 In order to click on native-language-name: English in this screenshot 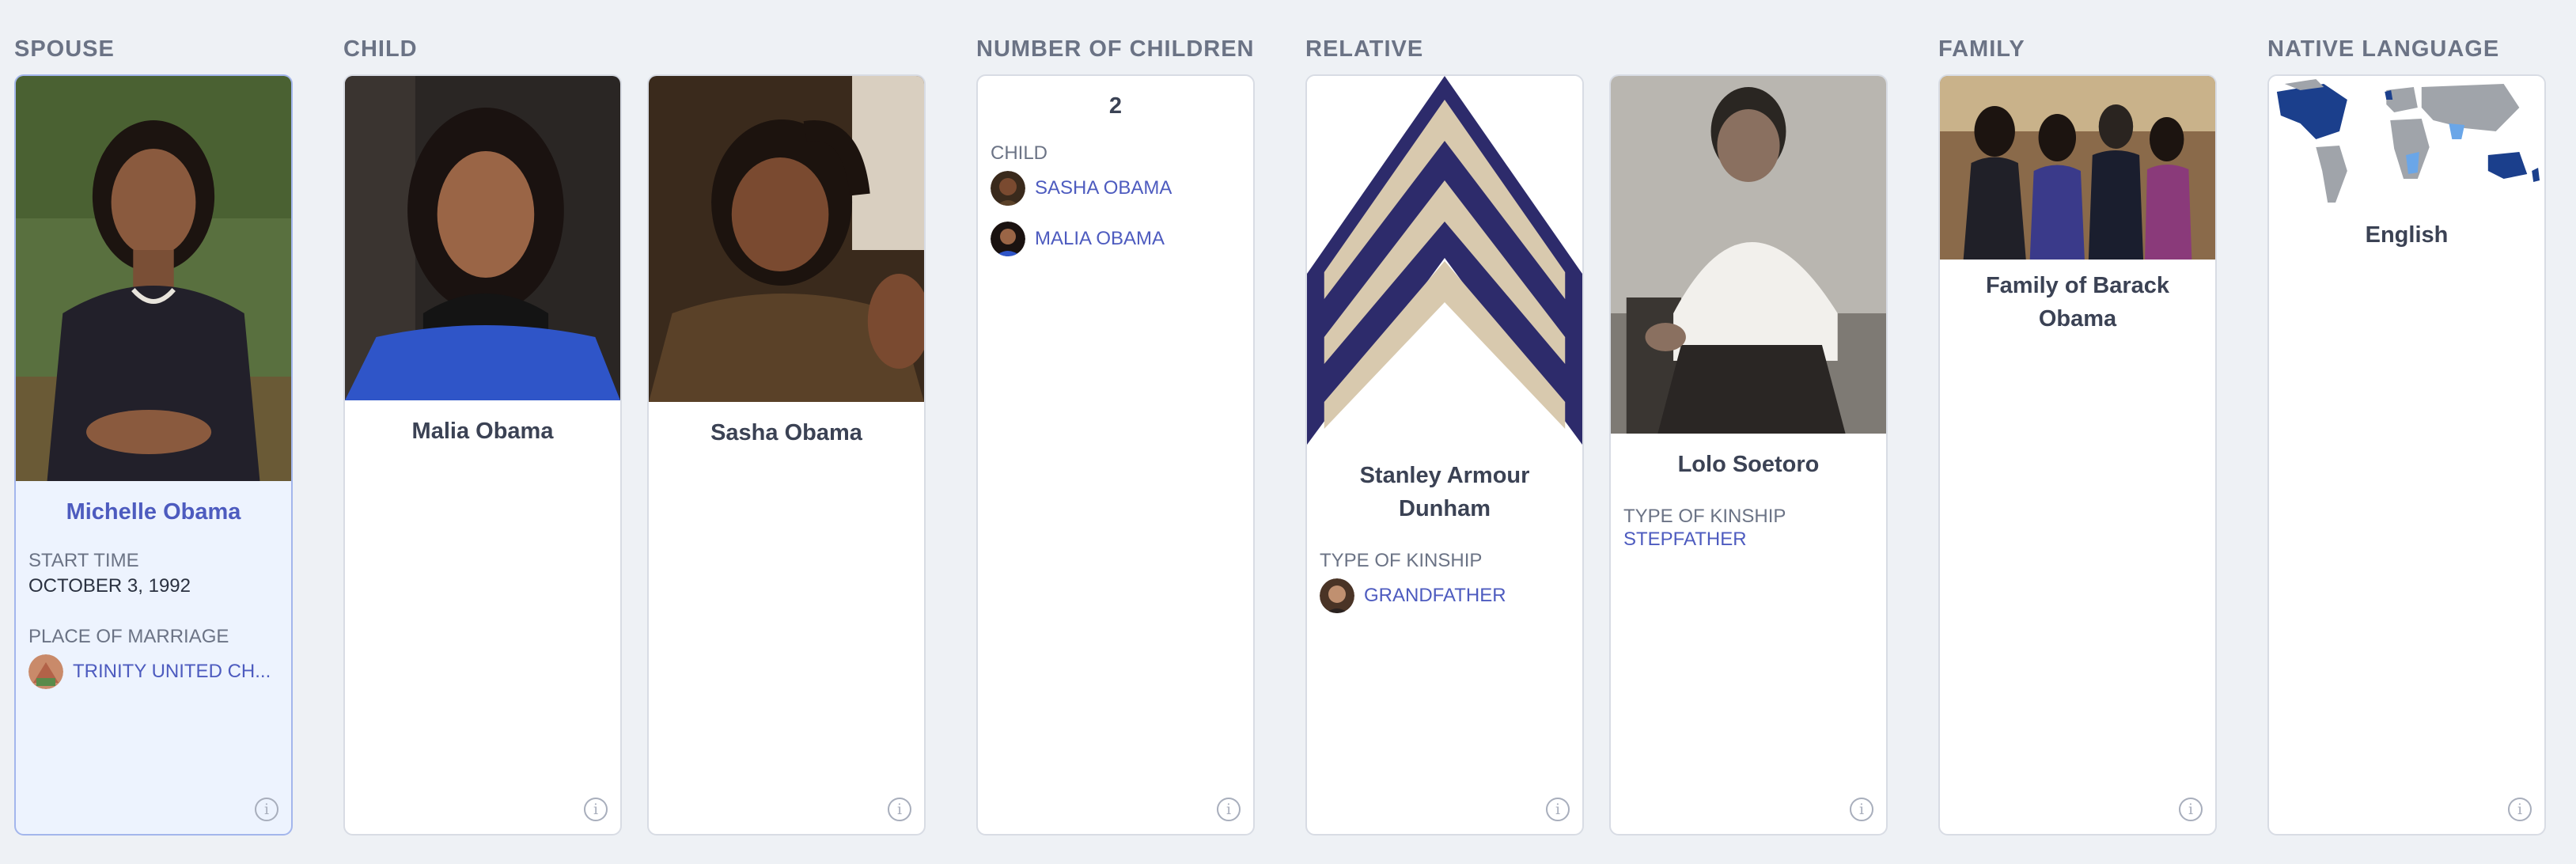, I will do `click(2407, 235)`.